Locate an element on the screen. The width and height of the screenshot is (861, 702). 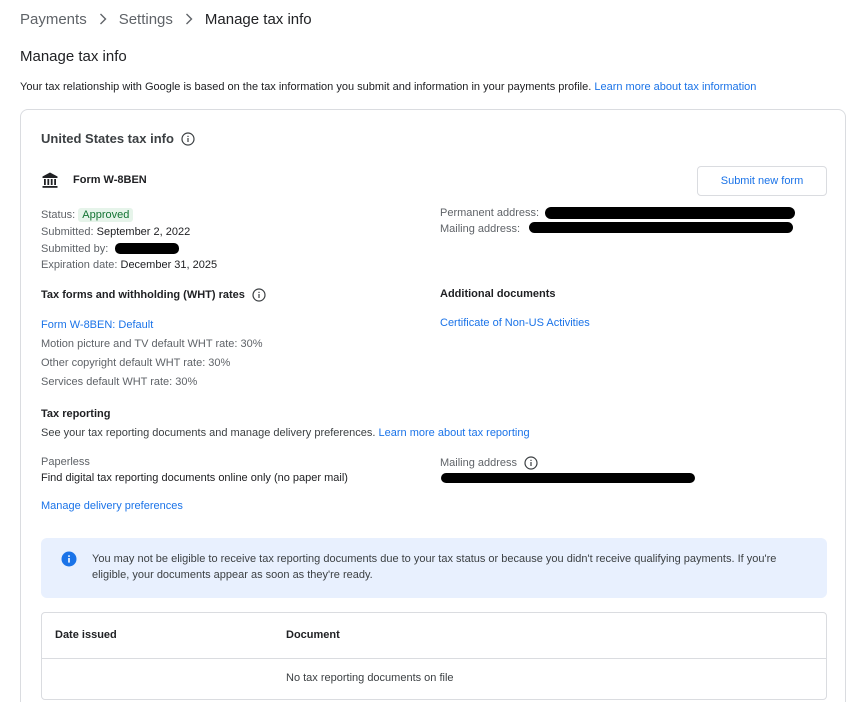
bank-icon is located at coordinates (50, 180).